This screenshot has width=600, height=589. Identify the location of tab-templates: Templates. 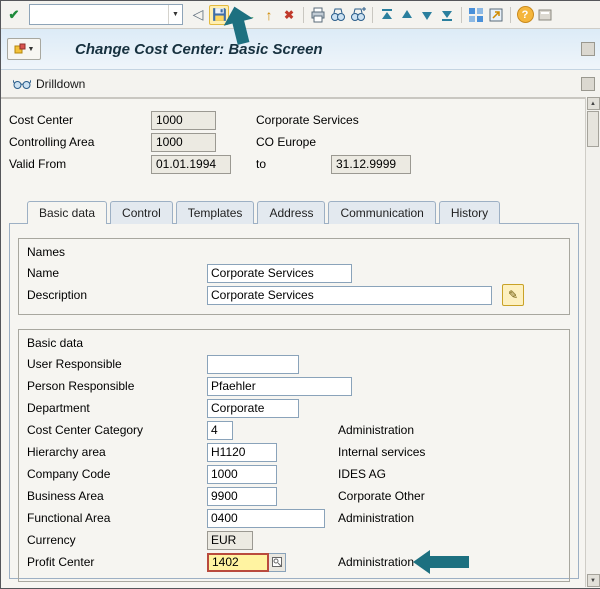
(215, 212).